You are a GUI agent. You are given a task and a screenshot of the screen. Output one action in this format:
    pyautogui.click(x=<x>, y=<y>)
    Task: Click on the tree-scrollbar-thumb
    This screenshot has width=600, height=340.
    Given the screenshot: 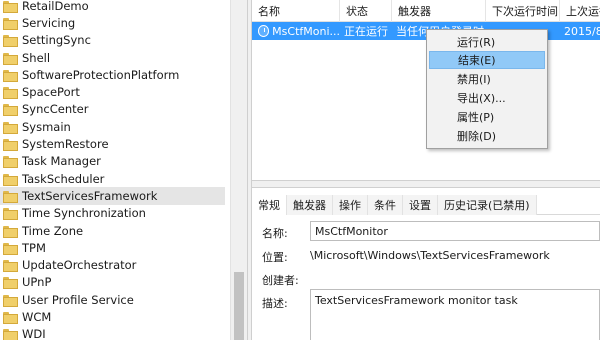 What is the action you would take?
    pyautogui.click(x=239, y=306)
    